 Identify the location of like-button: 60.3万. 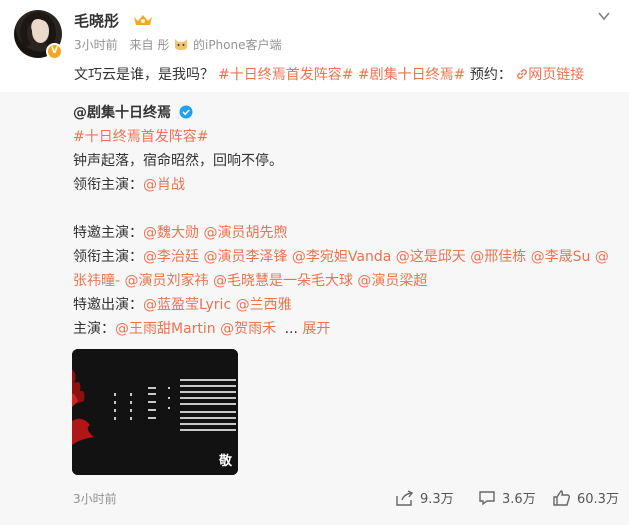
(586, 497).